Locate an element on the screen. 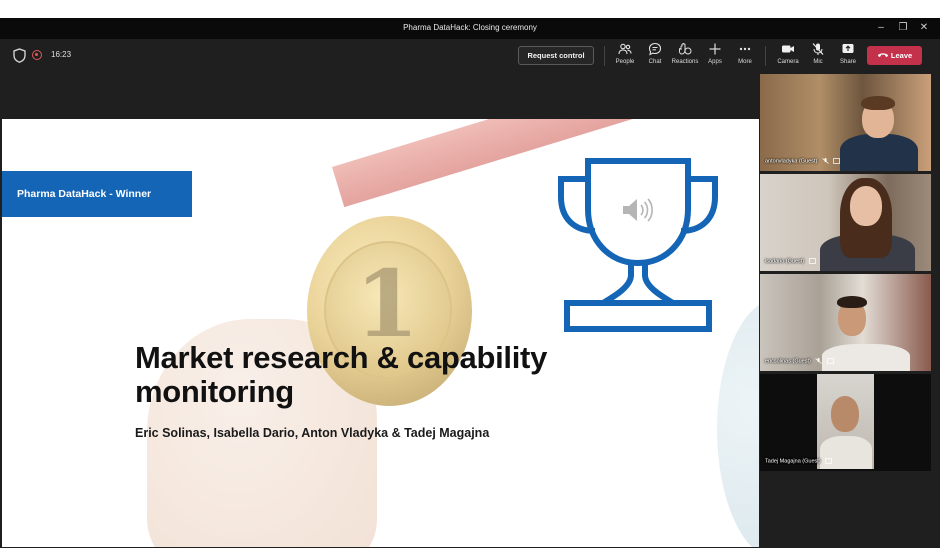  participant-name-tag: antonvladyka (Guest) is located at coordinates (803, 160).